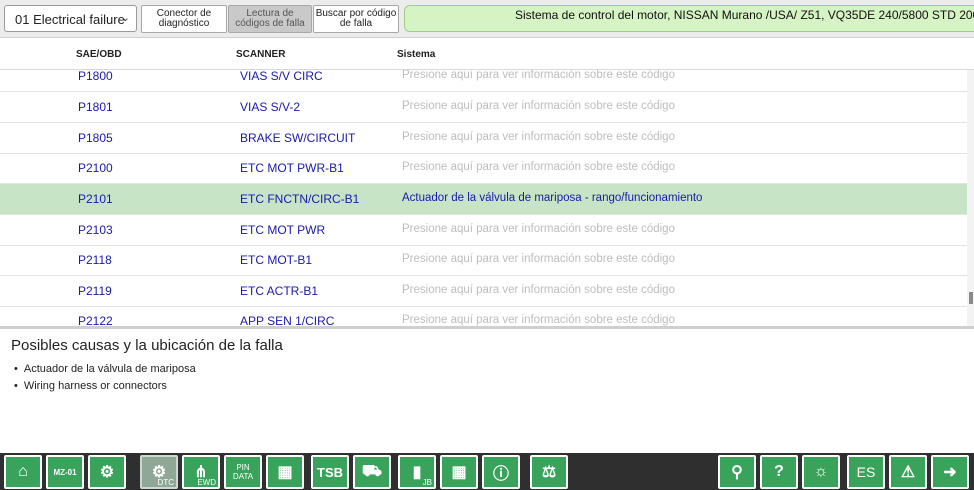  Describe the element at coordinates (737, 472) in the screenshot. I see `search-icon: ⚲` at that location.